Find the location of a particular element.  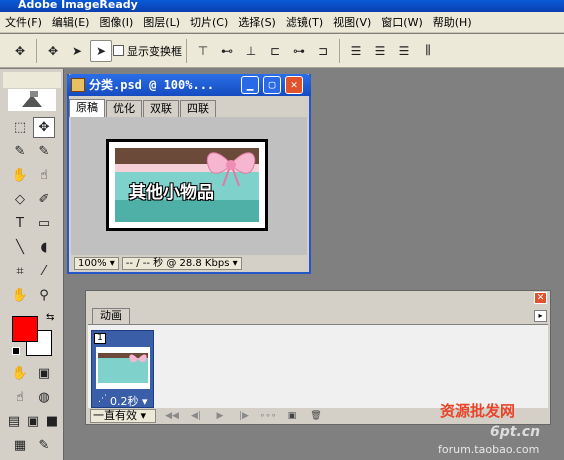

download-time: -- / -- 秒 @ 28.8 Kbps is located at coordinates (177, 263).